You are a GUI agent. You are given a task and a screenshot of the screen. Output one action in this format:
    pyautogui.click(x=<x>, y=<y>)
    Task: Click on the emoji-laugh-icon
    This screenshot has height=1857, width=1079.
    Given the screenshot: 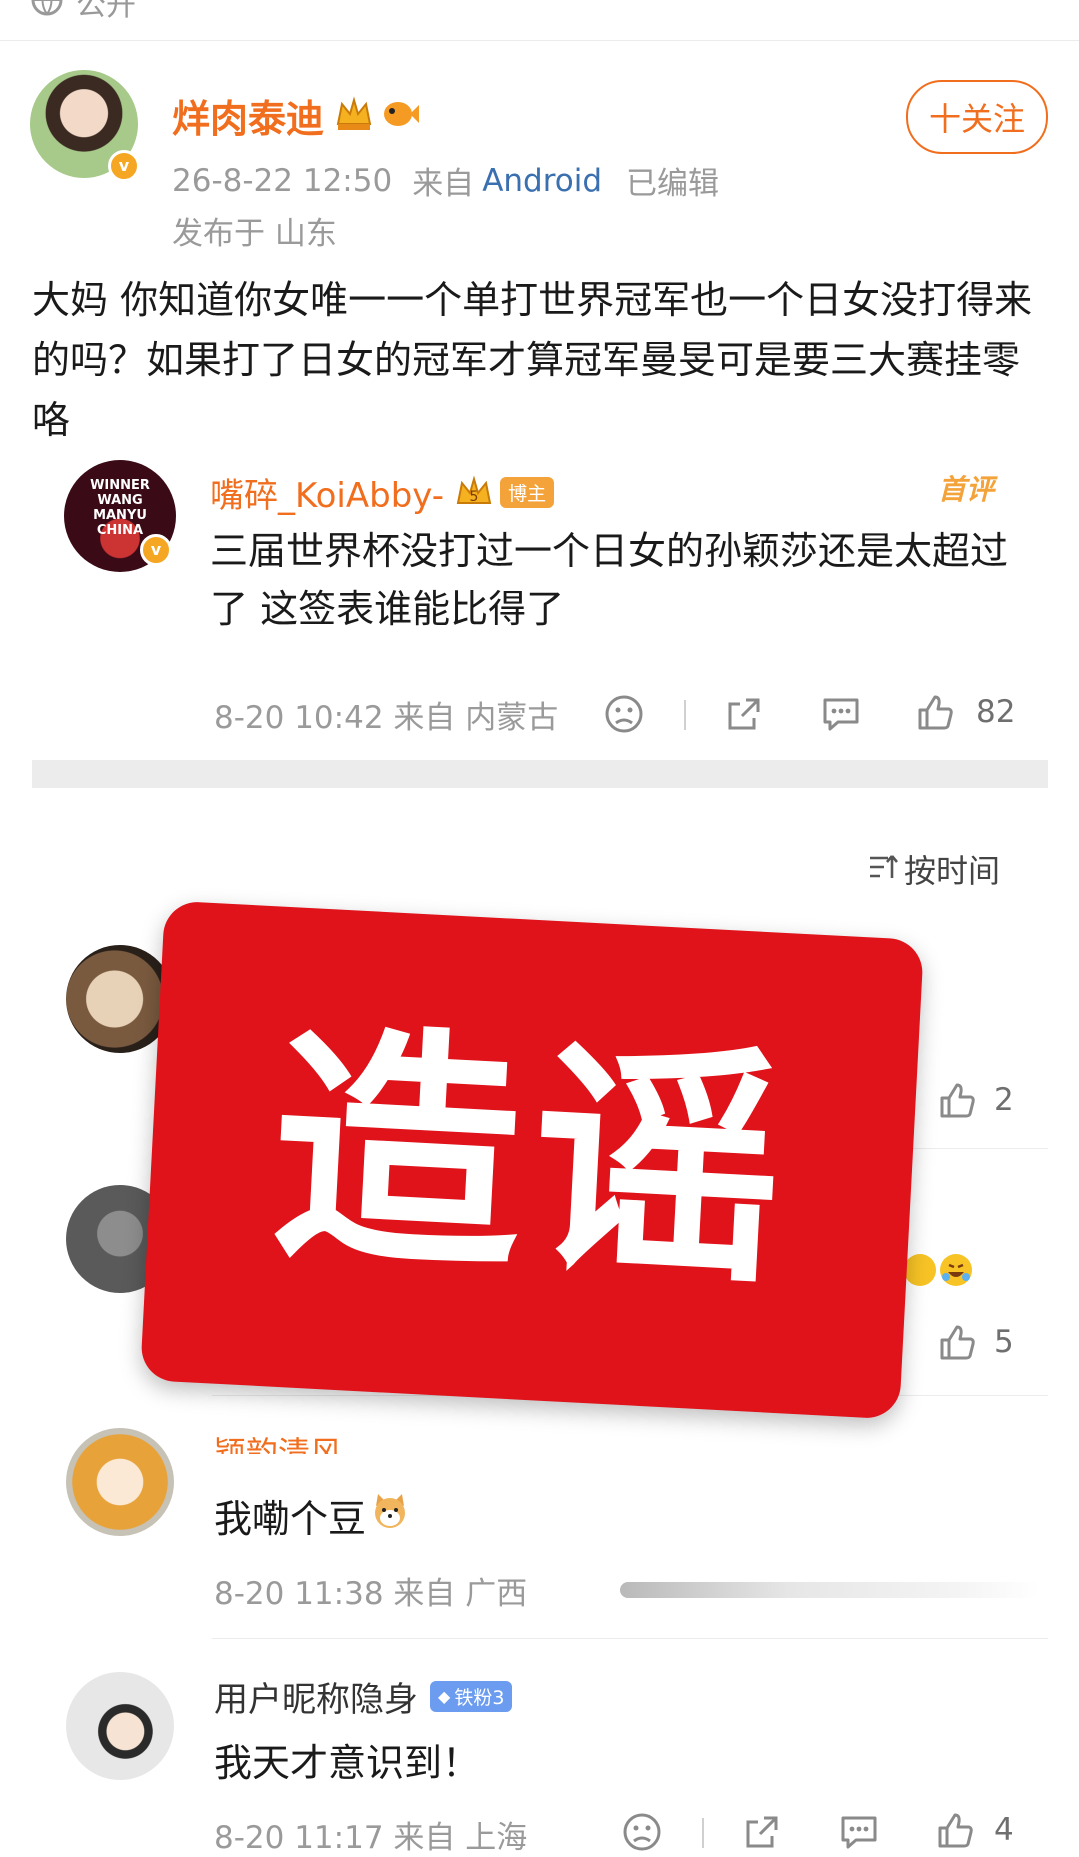 What is the action you would take?
    pyautogui.click(x=940, y=1272)
    